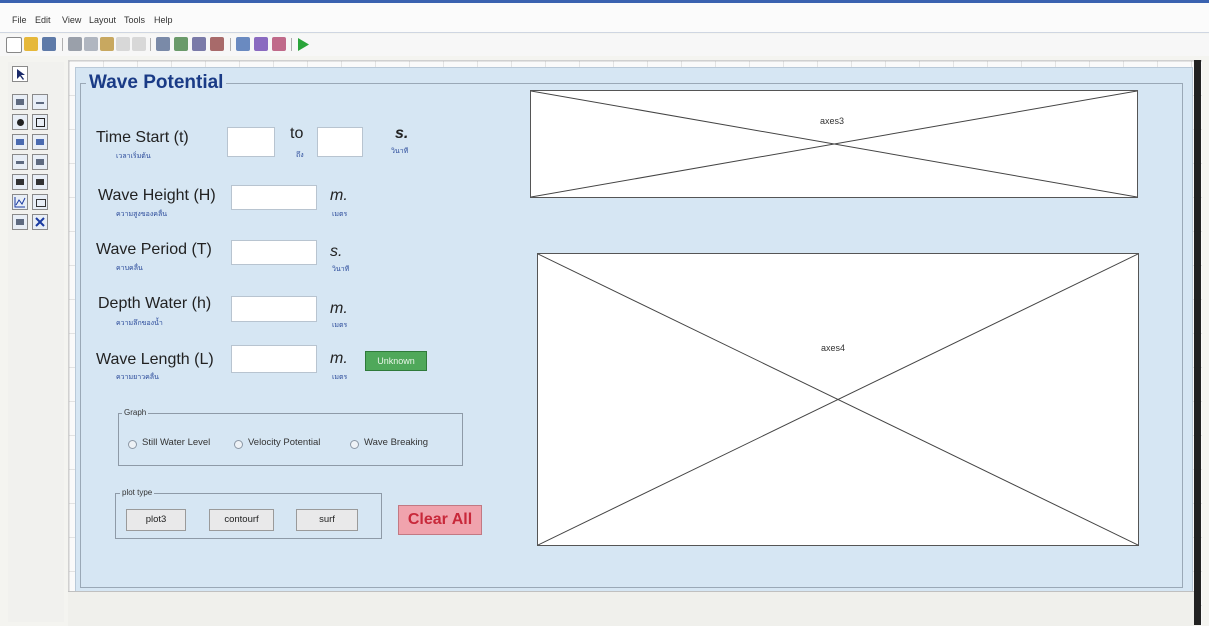 The image size is (1209, 626). I want to click on edit-text-icon, so click(20, 142).